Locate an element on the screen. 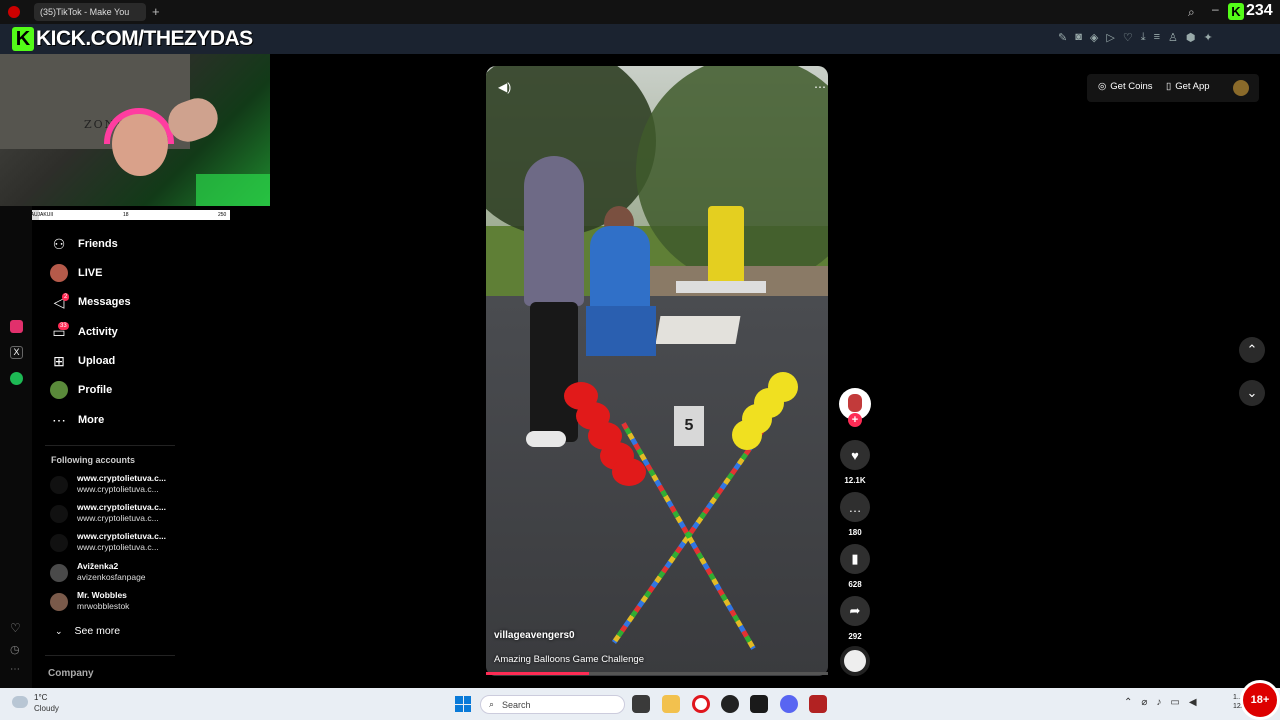 This screenshot has width=1280, height=720. video-man-hoodie is located at coordinates (554, 231).